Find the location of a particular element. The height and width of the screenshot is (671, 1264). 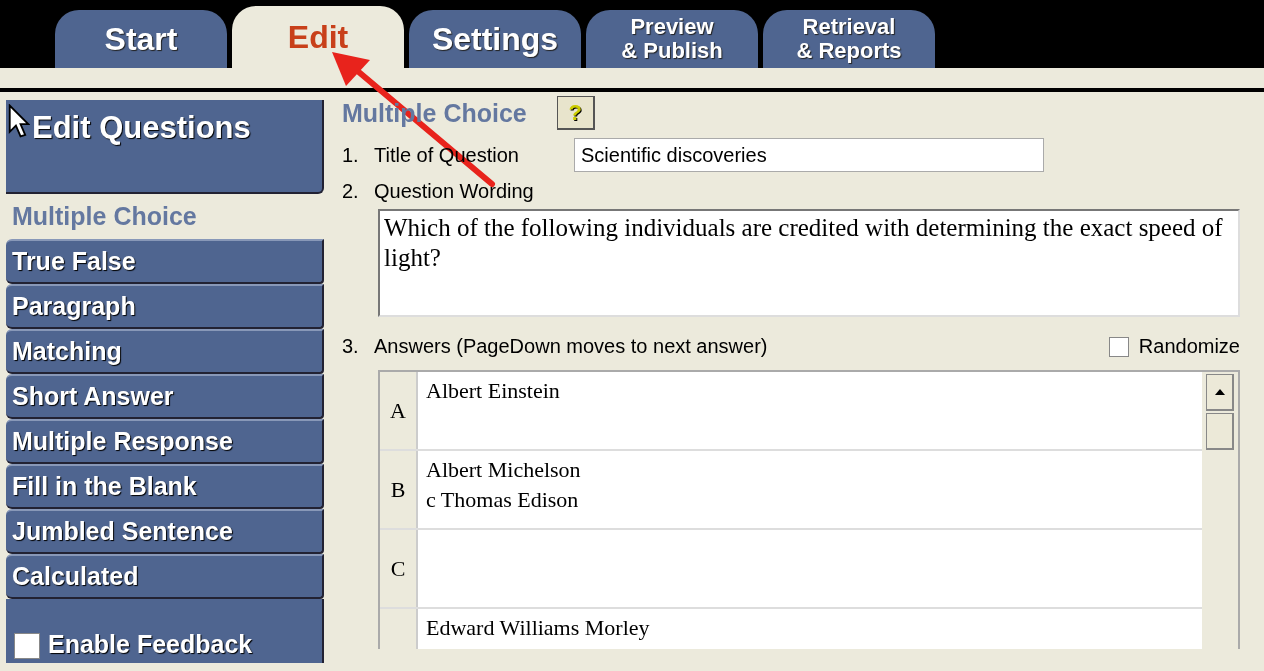

field-label: Answers (PageDown moves to next answer) is located at coordinates (571, 346).